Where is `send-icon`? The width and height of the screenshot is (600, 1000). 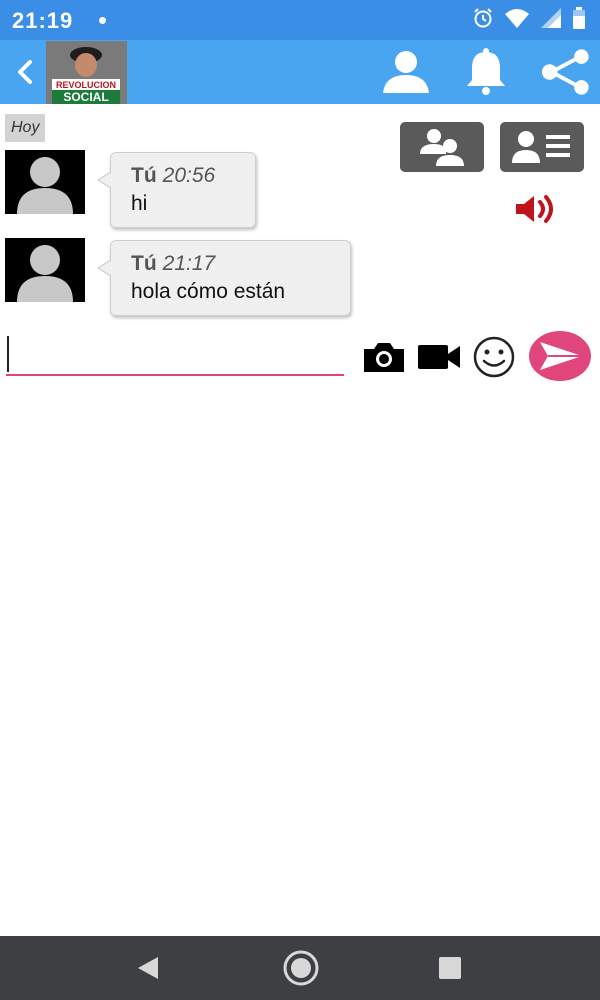 send-icon is located at coordinates (560, 356).